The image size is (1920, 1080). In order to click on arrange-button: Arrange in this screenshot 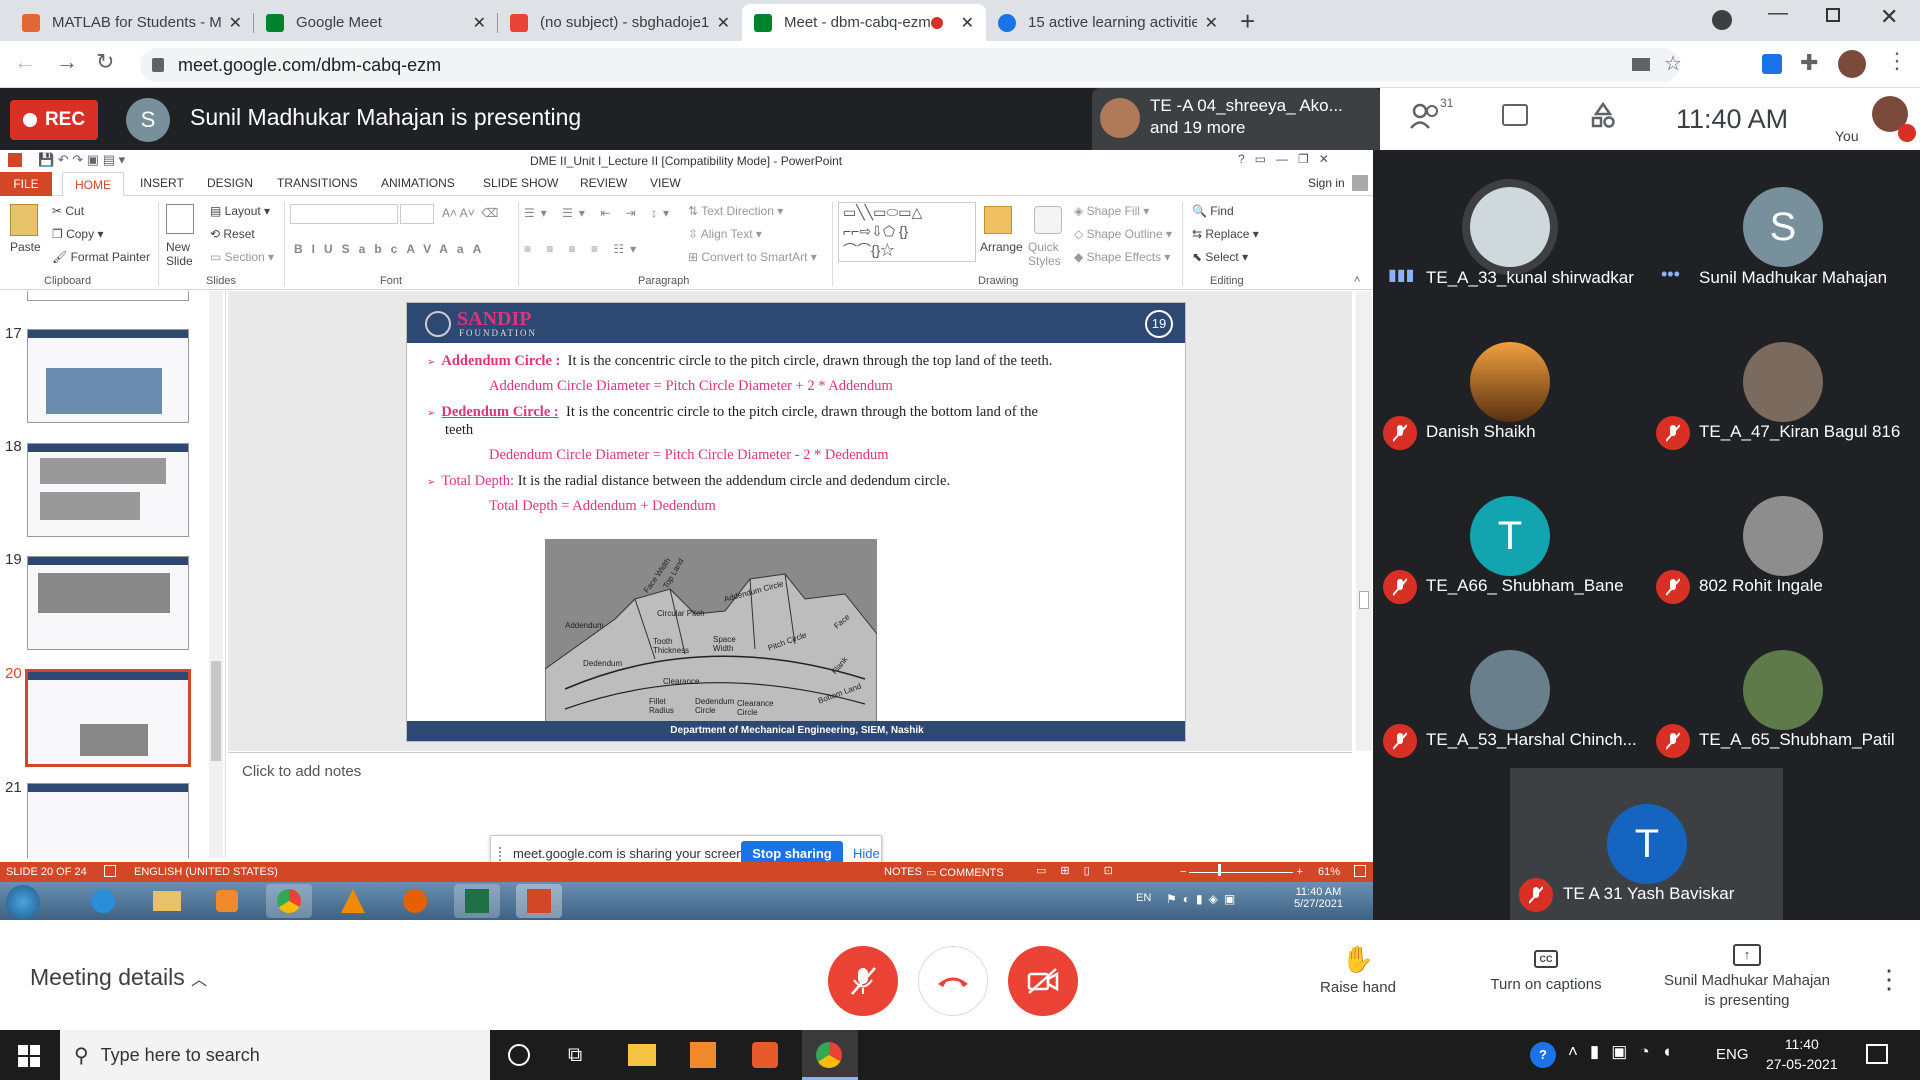, I will do `click(1001, 247)`.